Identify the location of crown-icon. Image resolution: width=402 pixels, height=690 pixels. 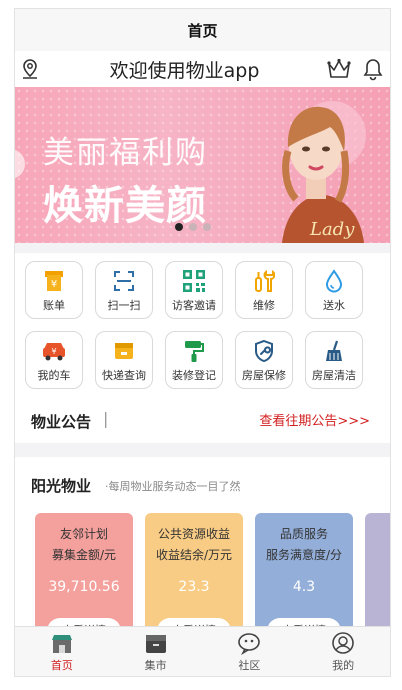
(339, 69).